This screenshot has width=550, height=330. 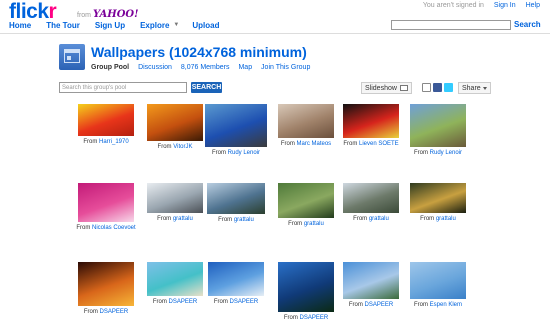 I want to click on photo-author-link: Espen Klem, so click(x=446, y=305).